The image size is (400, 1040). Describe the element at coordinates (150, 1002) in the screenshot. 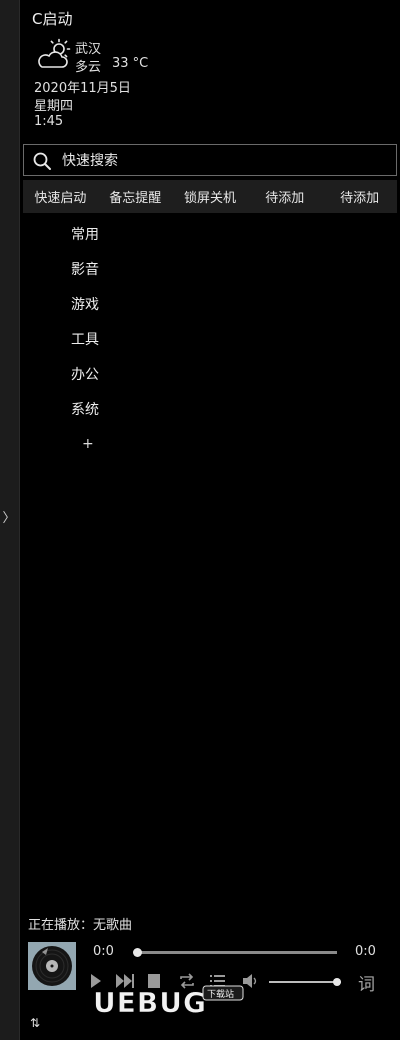

I see `svg-text: UEBUG` at that location.